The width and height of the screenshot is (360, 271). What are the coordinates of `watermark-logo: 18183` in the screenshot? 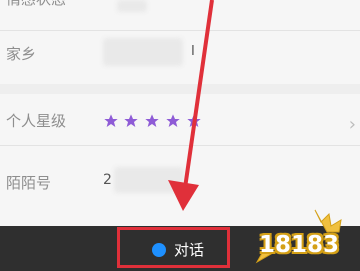 It's located at (307, 239).